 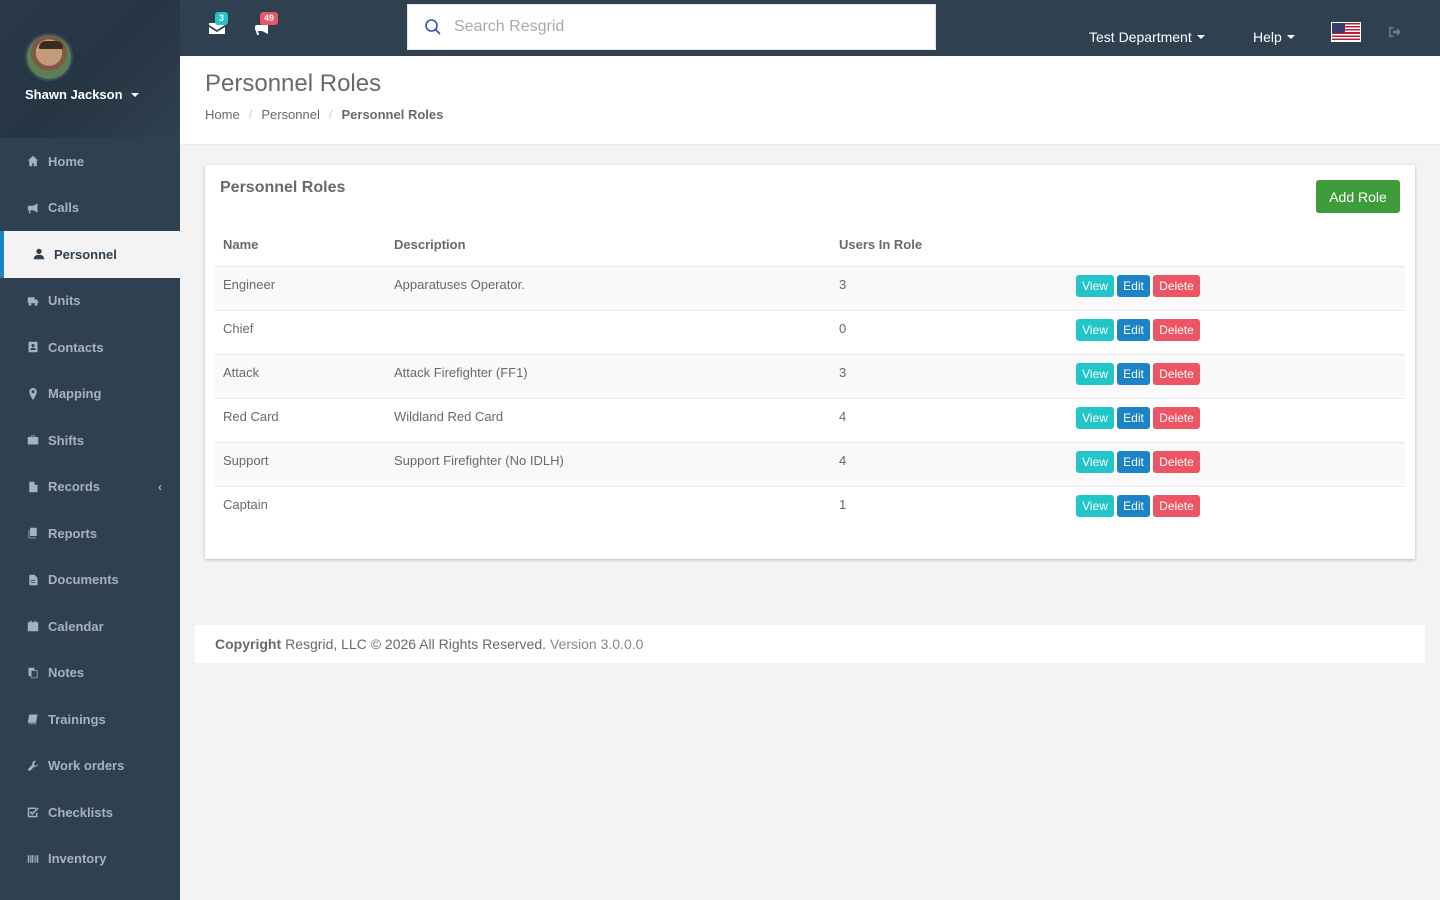 What do you see at coordinates (262, 30) in the screenshot?
I see `bullhorn-icon` at bounding box center [262, 30].